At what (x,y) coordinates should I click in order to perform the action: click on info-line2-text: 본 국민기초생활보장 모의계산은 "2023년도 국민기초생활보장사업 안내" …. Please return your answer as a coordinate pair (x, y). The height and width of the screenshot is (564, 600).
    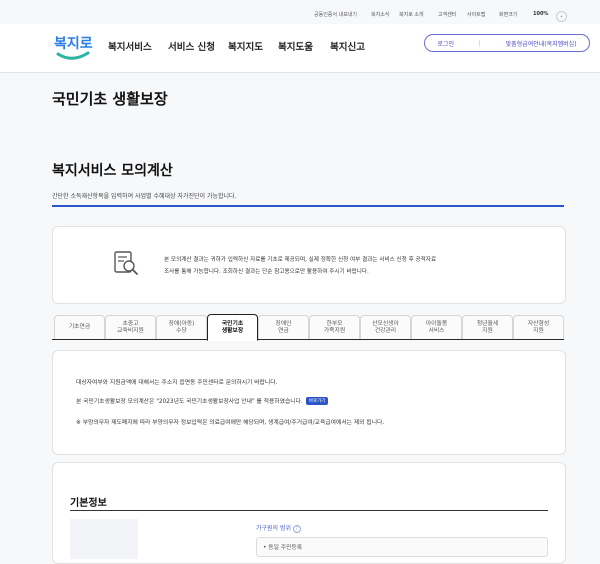
    Looking at the image, I should click on (189, 402).